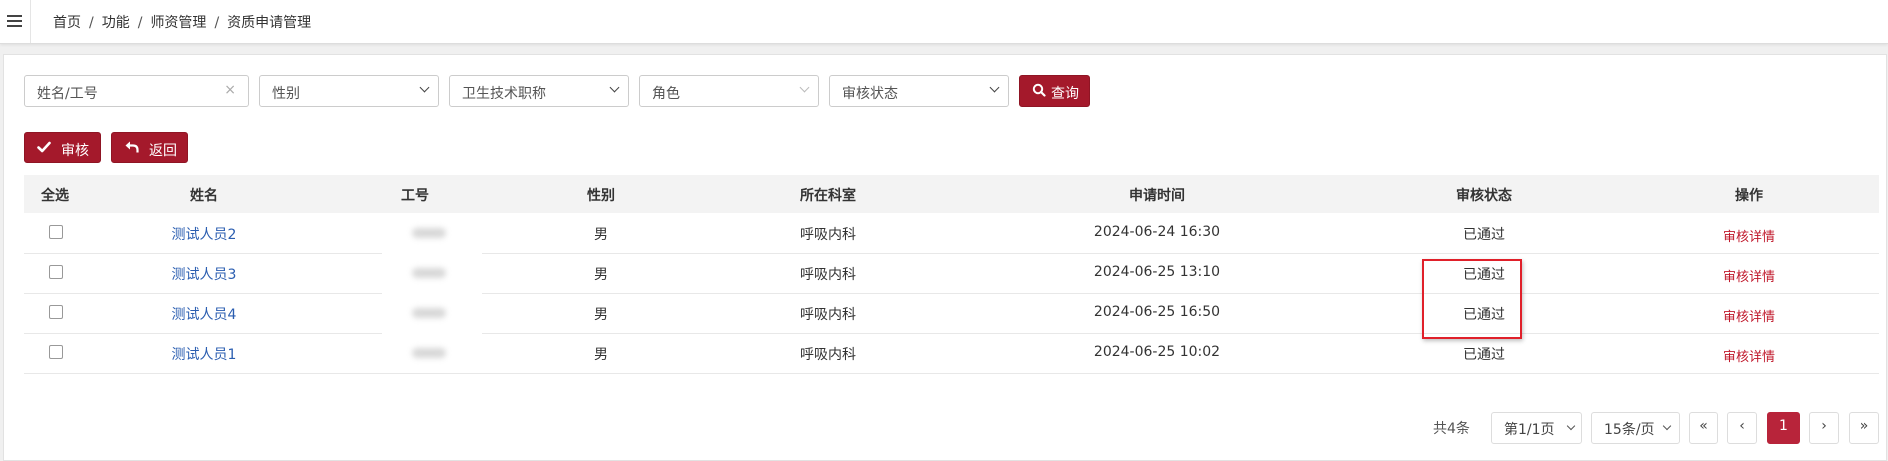 Image resolution: width=1888 pixels, height=461 pixels. What do you see at coordinates (951, 353) in the screenshot?
I see `table-row: 测试人员1 男 呼吸内科 2024-06-25 10:02 已通过 审核详情` at bounding box center [951, 353].